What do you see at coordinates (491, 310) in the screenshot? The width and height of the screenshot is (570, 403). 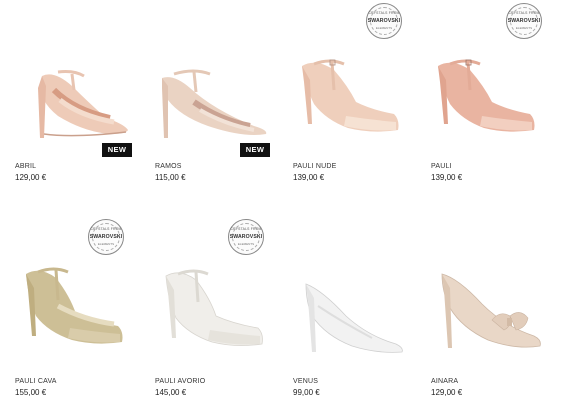 I see `bow-pump-image` at bounding box center [491, 310].